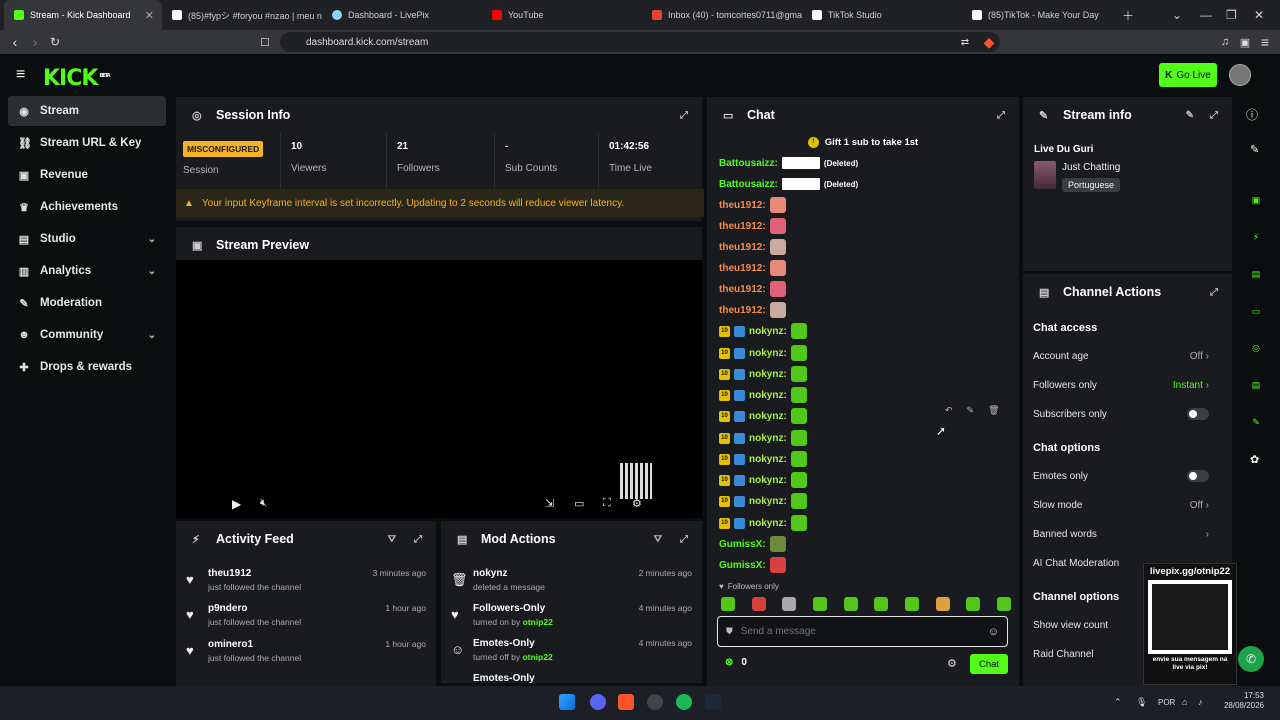 The width and height of the screenshot is (1280, 720). What do you see at coordinates (236, 504) in the screenshot?
I see `play-icon: ▶` at bounding box center [236, 504].